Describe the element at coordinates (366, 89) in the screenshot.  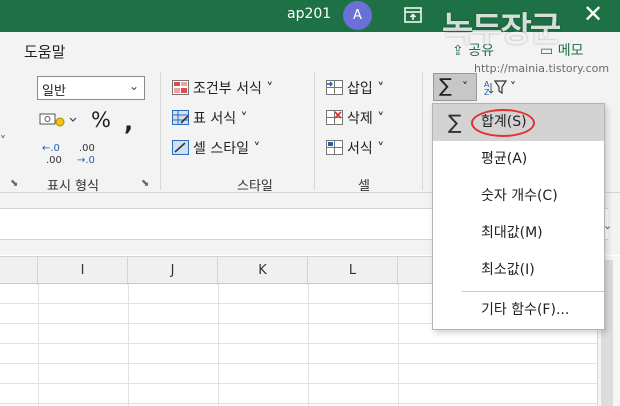
I see `insert-label: 삽입 ˅` at that location.